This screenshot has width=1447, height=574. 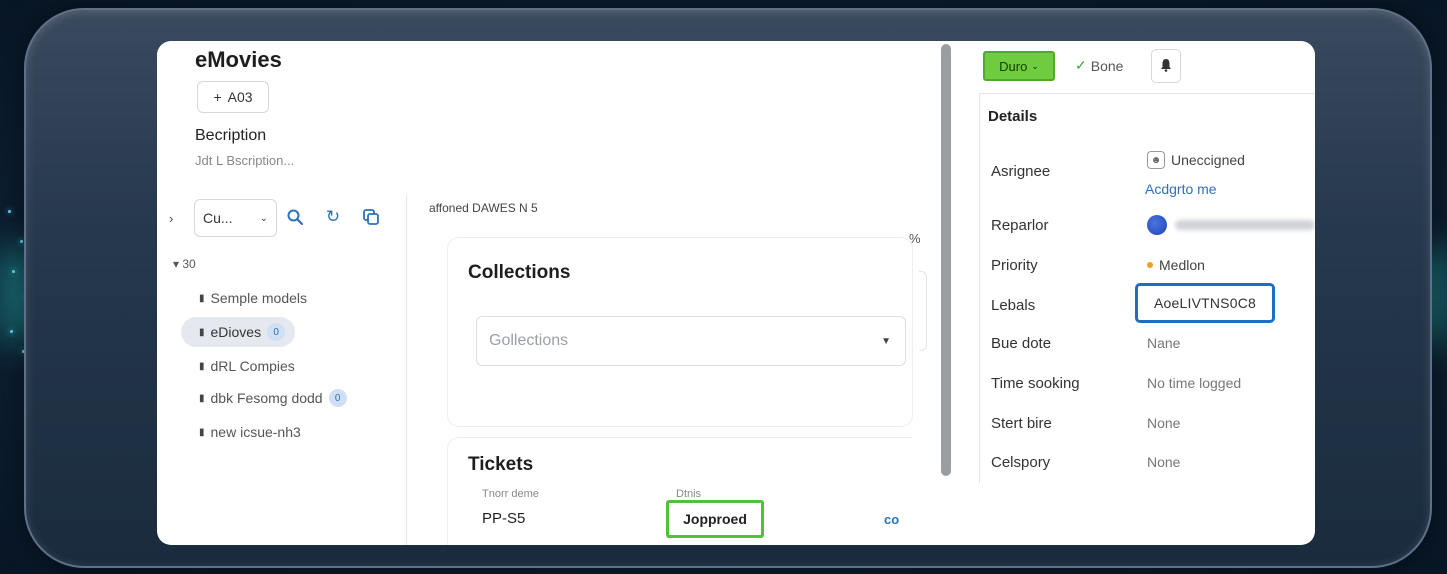 I want to click on add-button: + A03, so click(x=233, y=97).